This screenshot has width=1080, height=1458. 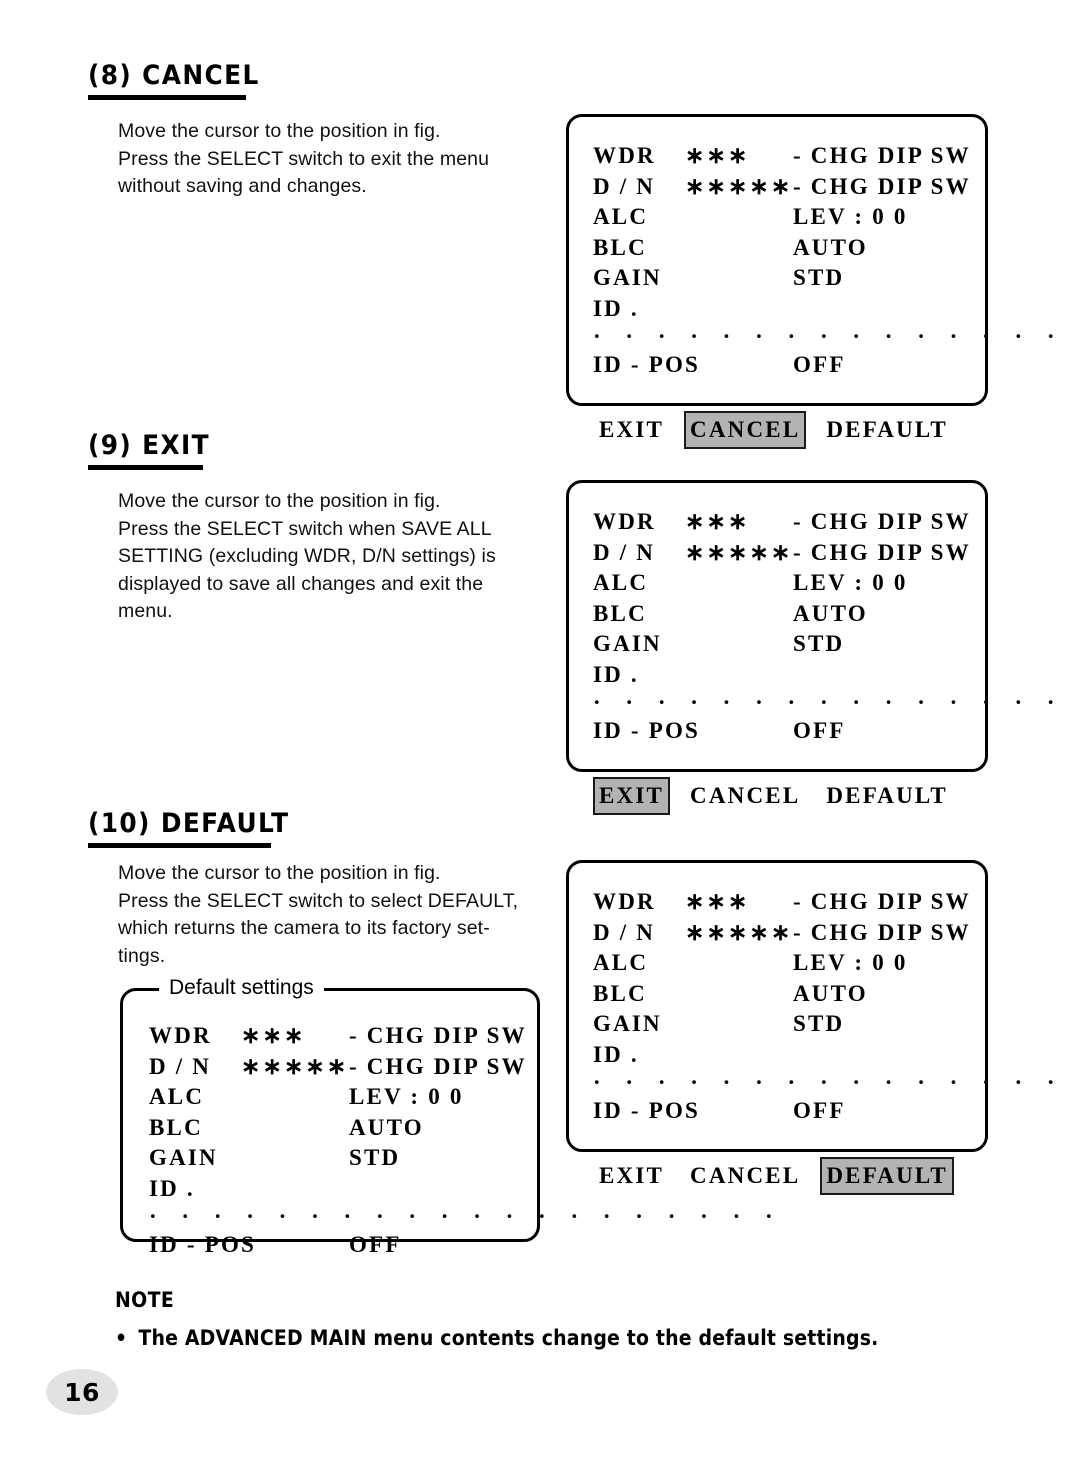 I want to click on body-line: menu., so click(x=145, y=611).